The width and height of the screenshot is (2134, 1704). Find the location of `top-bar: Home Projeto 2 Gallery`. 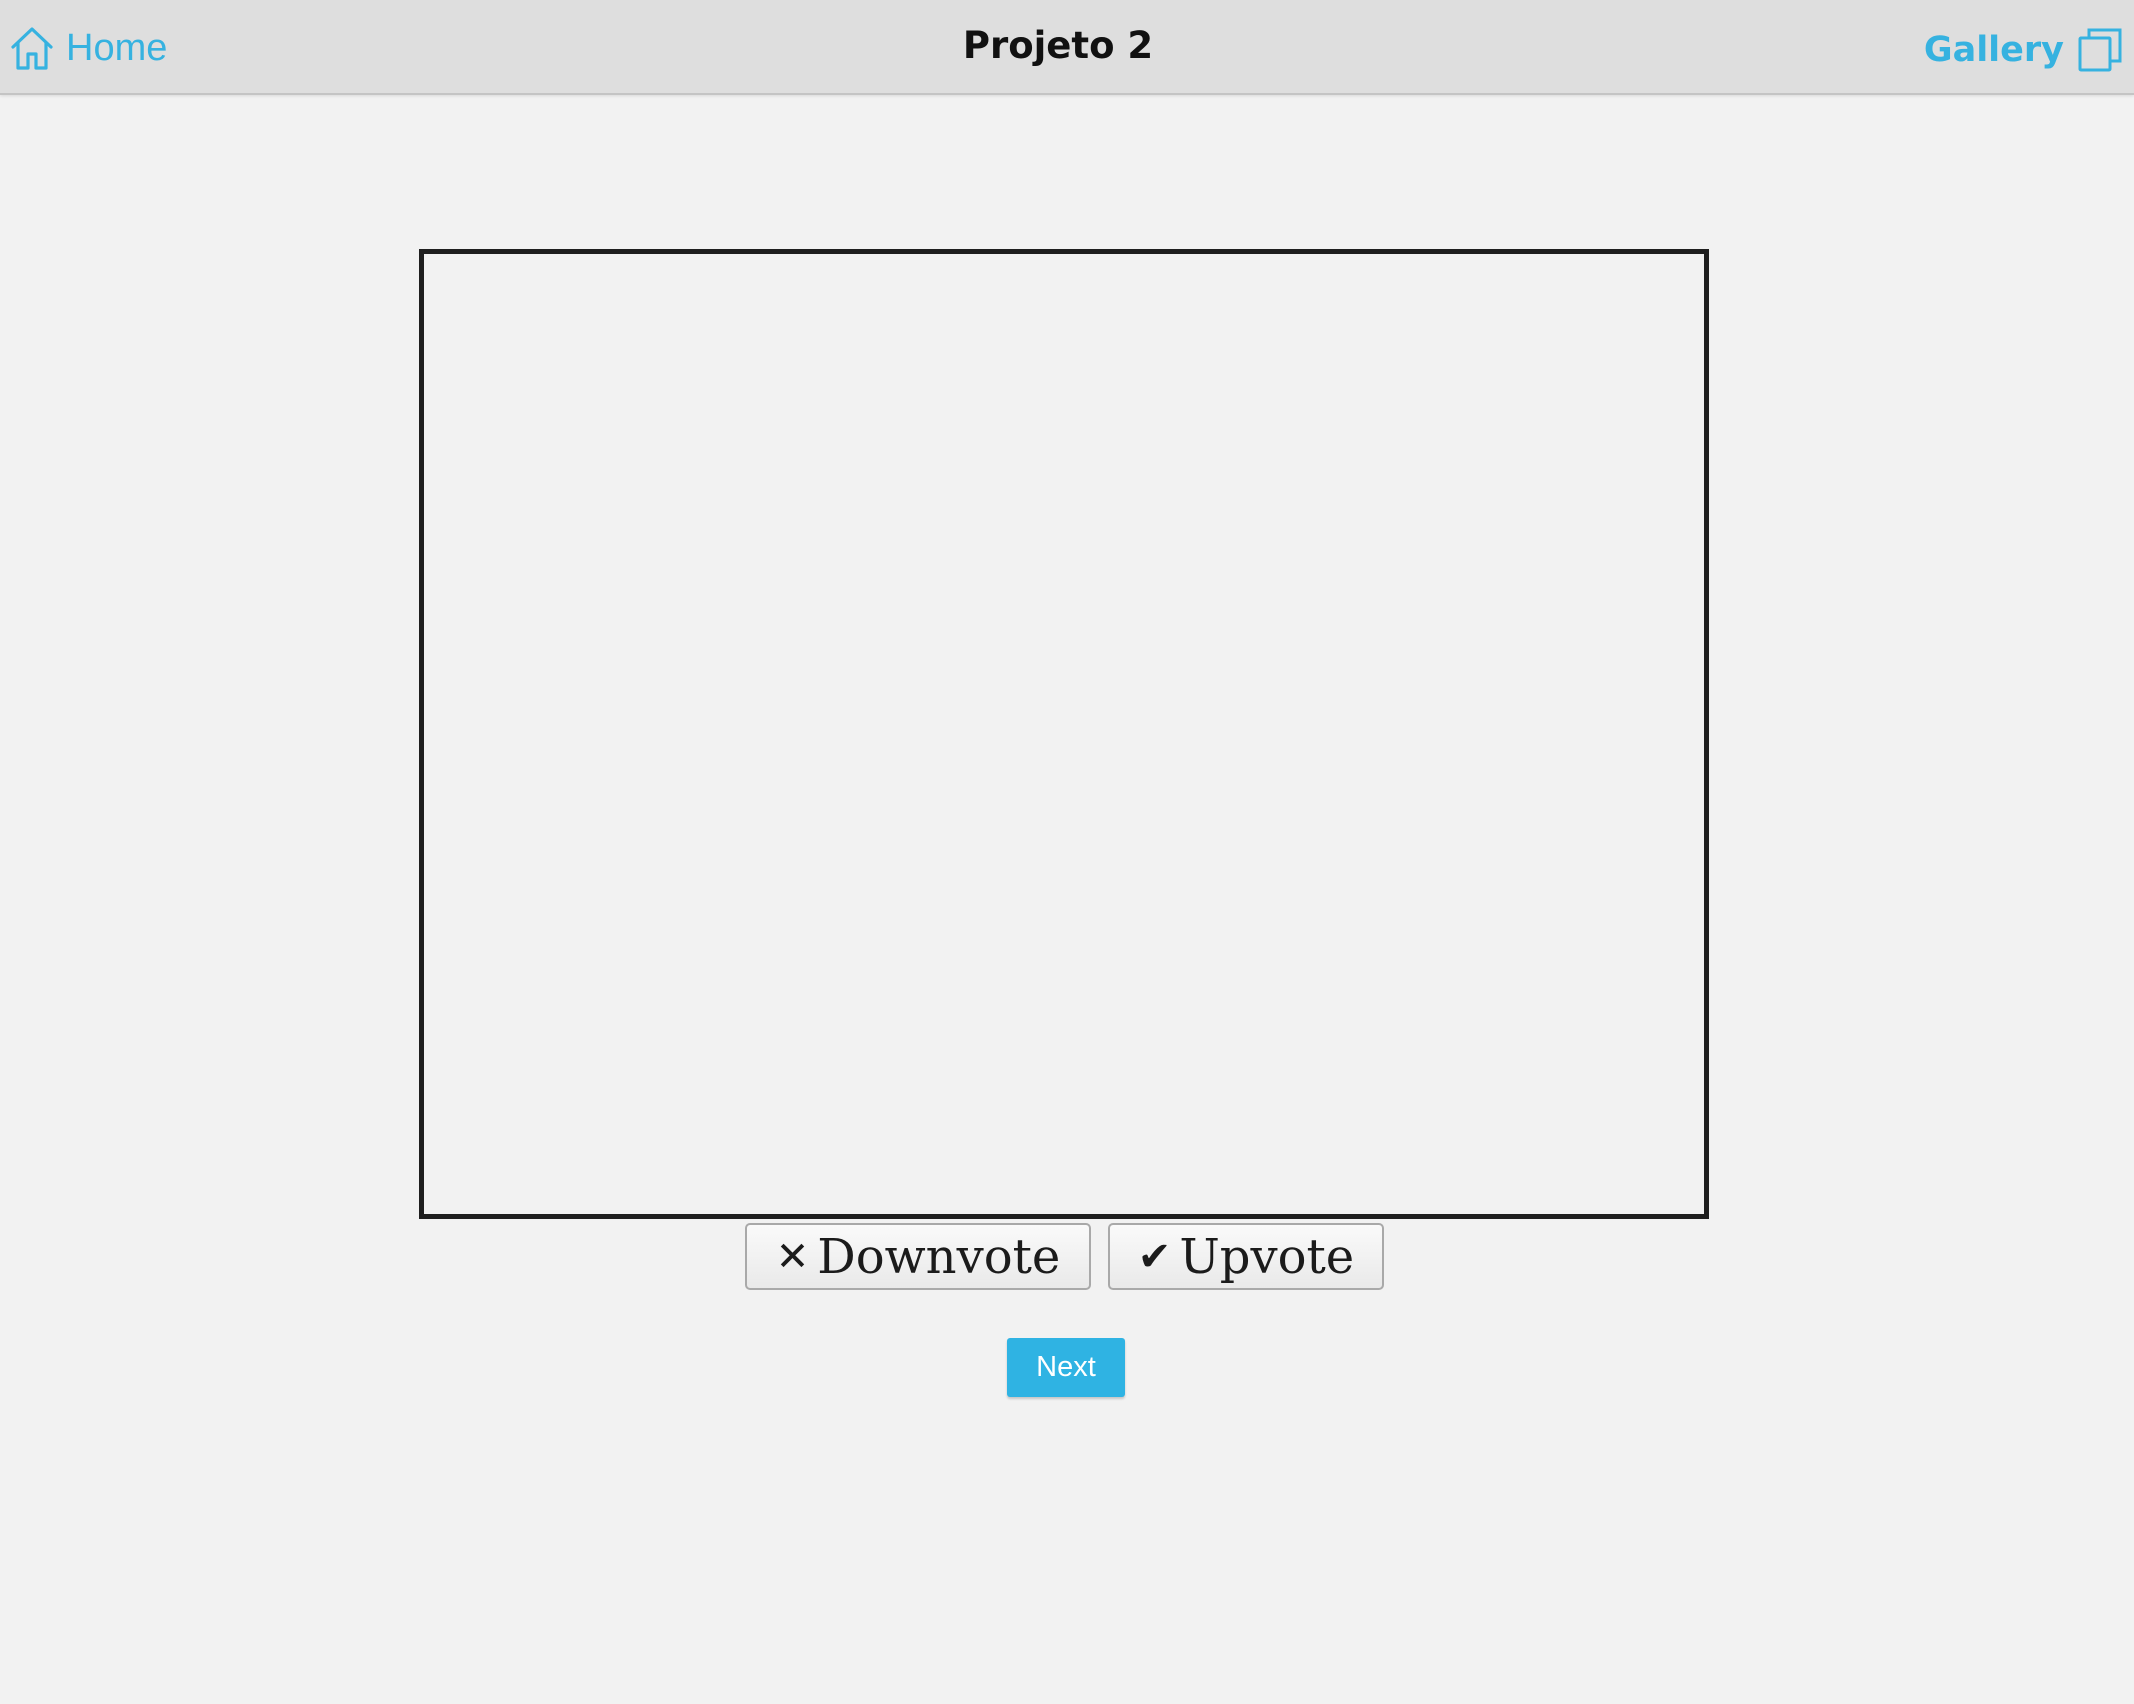

top-bar: Home Projeto 2 Gallery is located at coordinates (1067, 47).